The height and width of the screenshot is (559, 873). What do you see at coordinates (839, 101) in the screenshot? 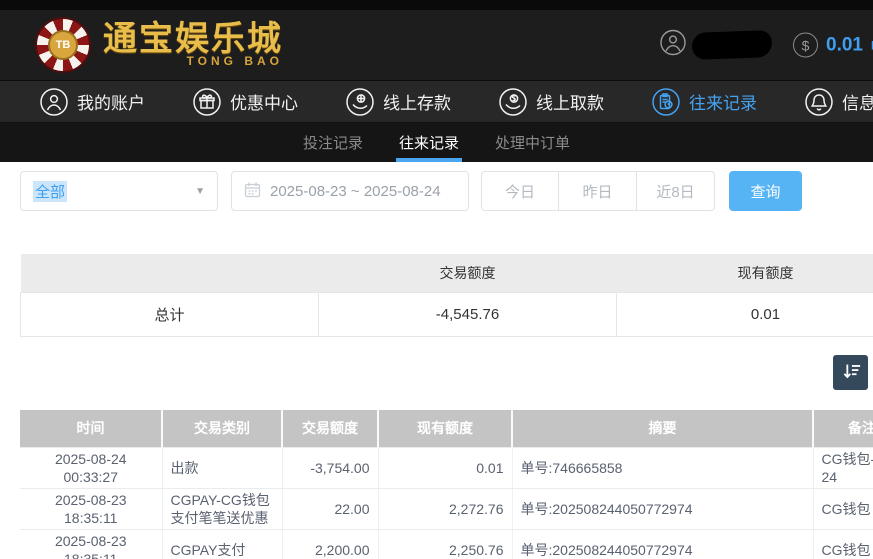
I see `nav-item-messages: 信息公告` at bounding box center [839, 101].